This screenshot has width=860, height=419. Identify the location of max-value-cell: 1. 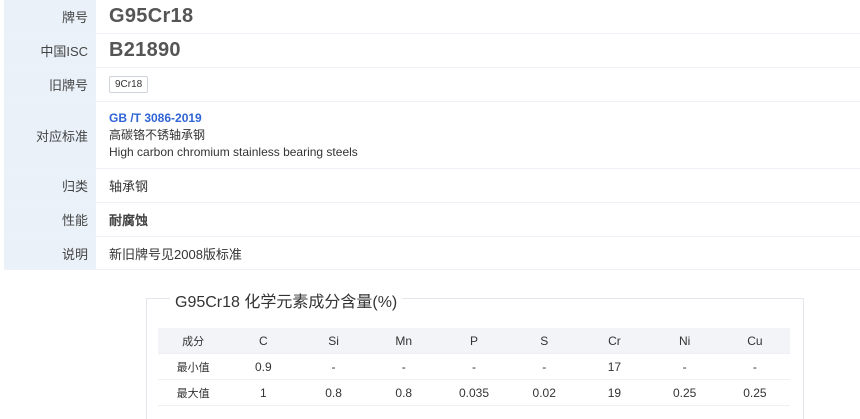
(263, 392).